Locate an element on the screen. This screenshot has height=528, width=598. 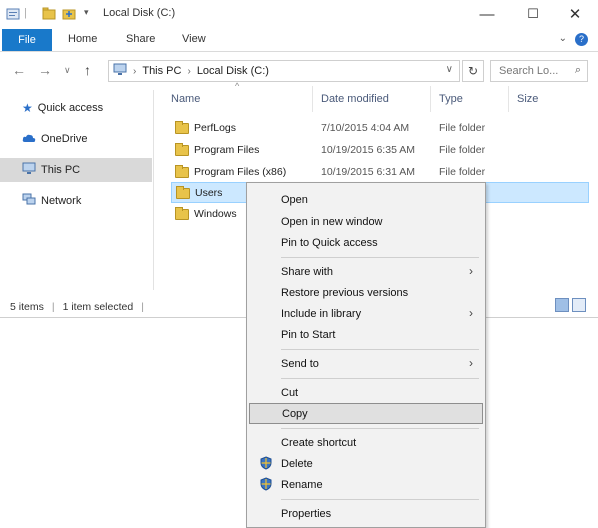
menu-item-rename: Rename is located at coordinates (366, 484).